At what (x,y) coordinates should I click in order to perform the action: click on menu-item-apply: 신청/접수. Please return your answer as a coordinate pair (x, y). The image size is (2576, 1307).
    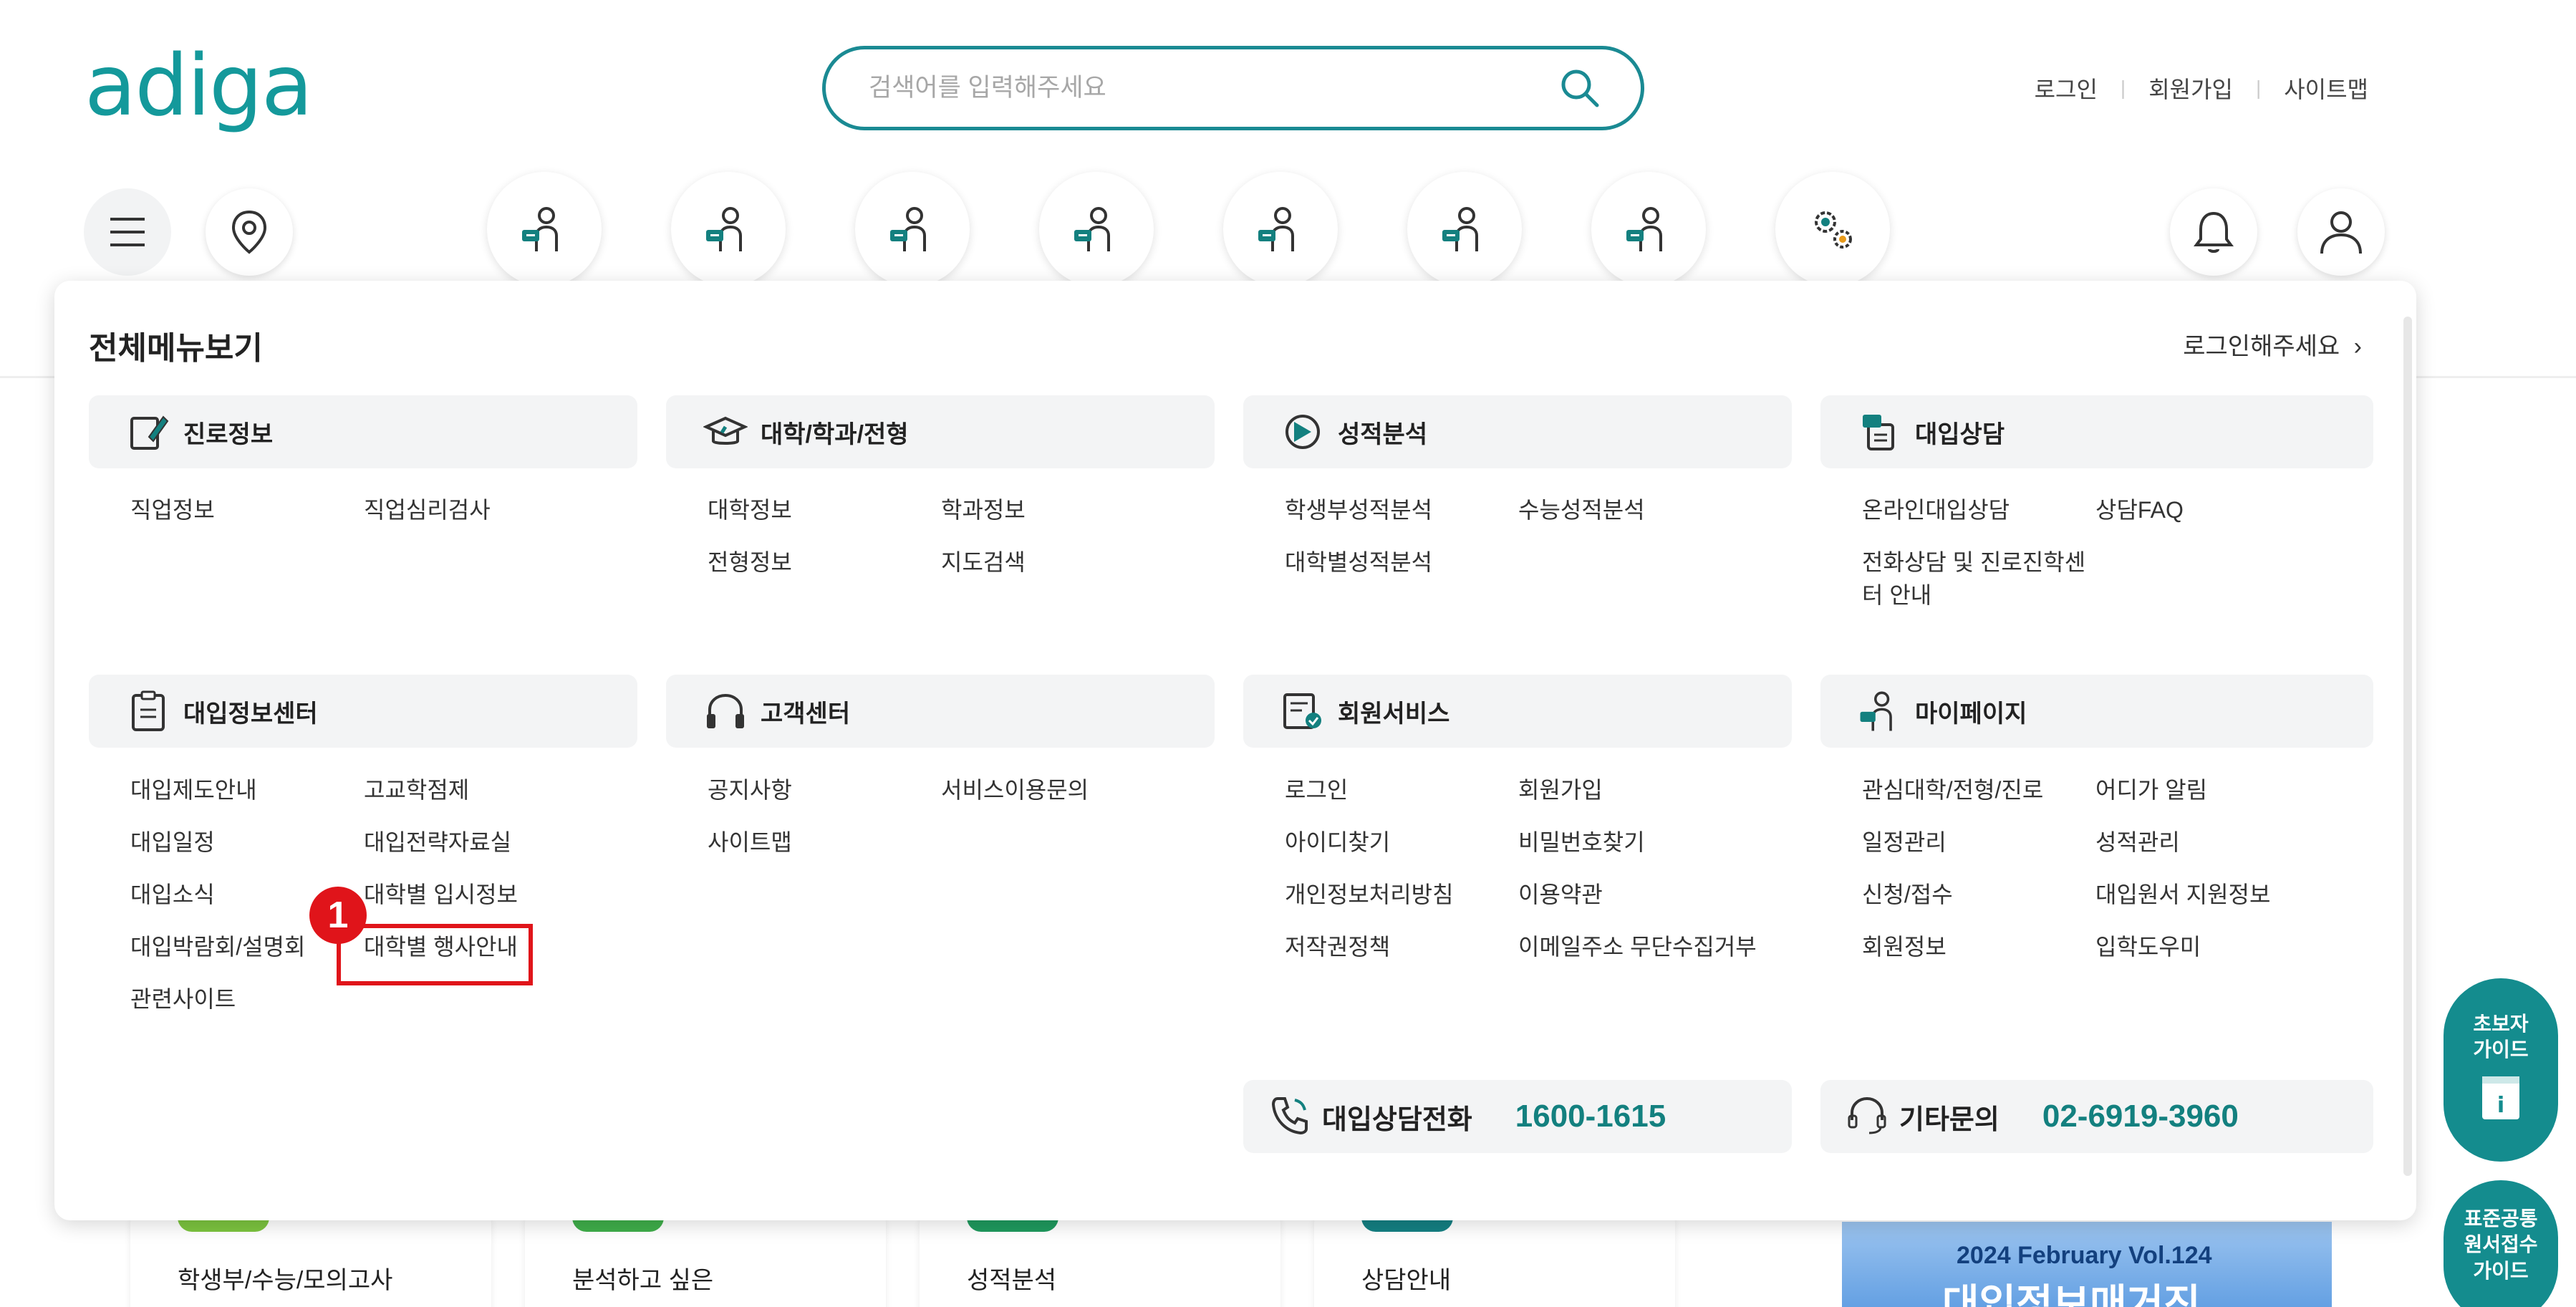
    Looking at the image, I should click on (1907, 894).